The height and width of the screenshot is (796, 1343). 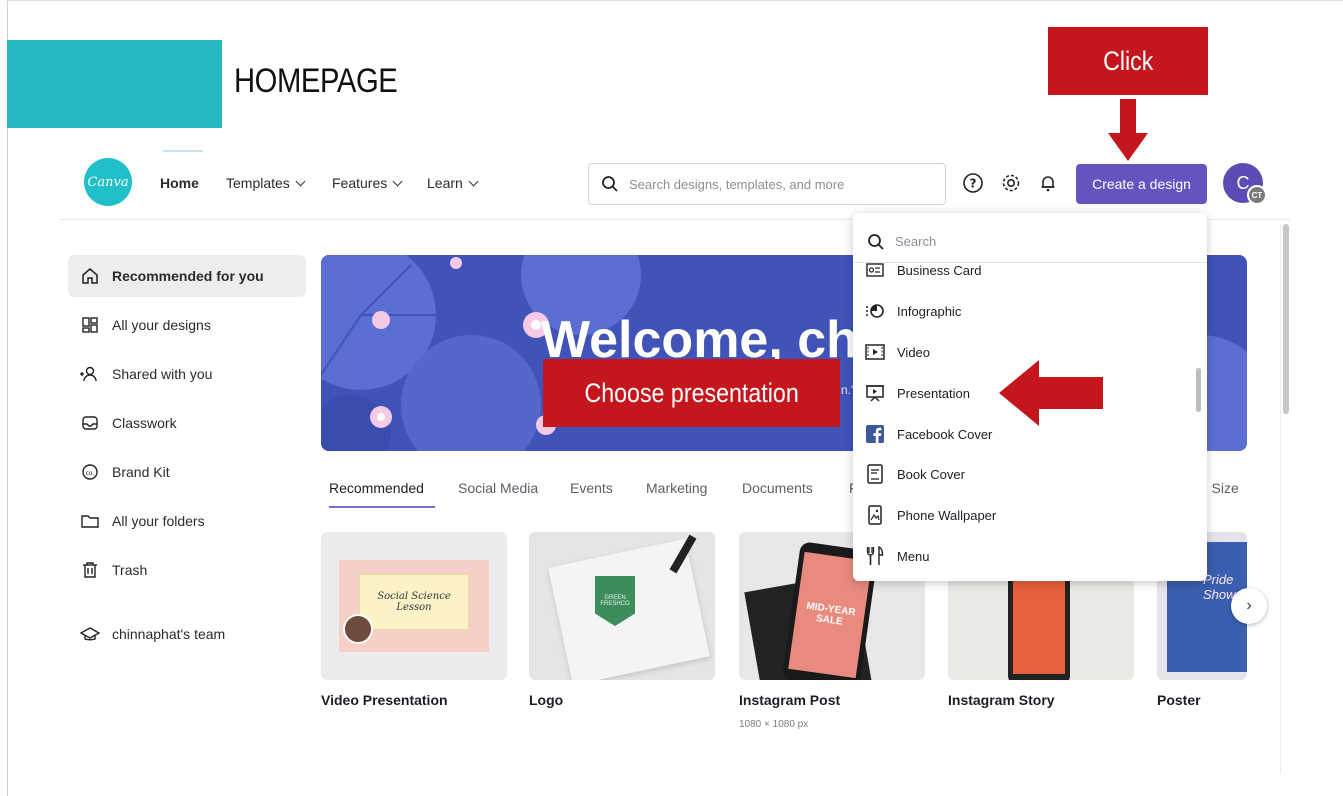 What do you see at coordinates (777, 488) in the screenshot?
I see `tab-documents: Documents` at bounding box center [777, 488].